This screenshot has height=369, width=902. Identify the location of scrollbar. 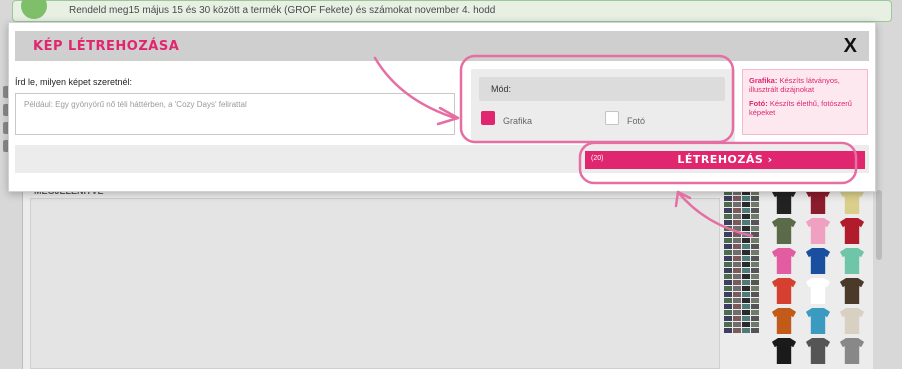
(879, 225).